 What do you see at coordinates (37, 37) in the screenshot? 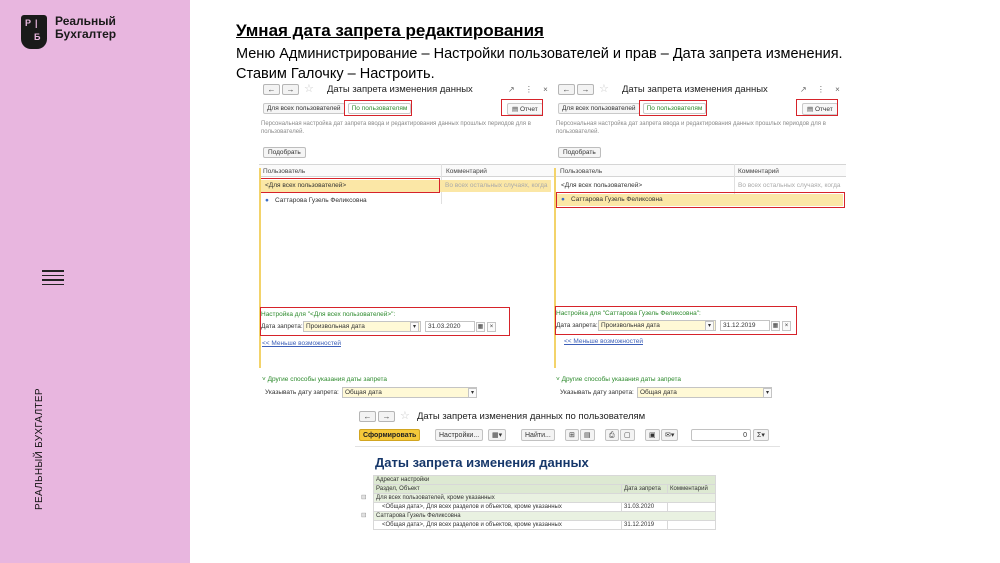
I see `logo-letter: Б` at bounding box center [37, 37].